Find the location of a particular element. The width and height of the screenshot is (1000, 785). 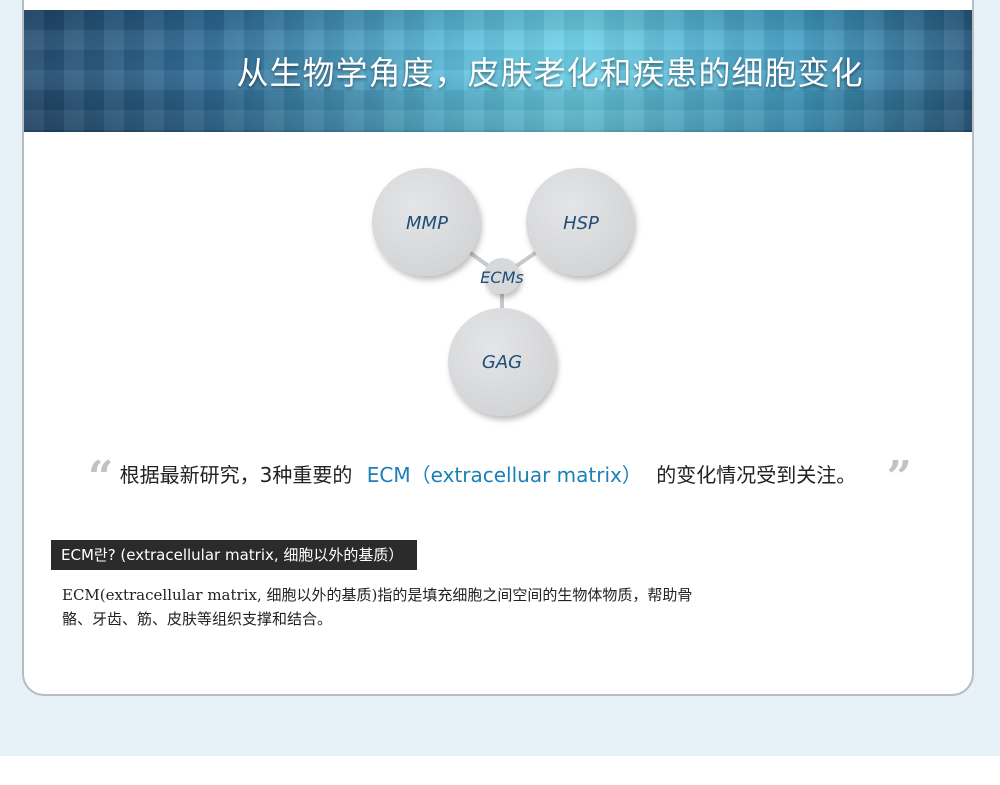

close-quote-icon: ” is located at coordinates (899, 477).